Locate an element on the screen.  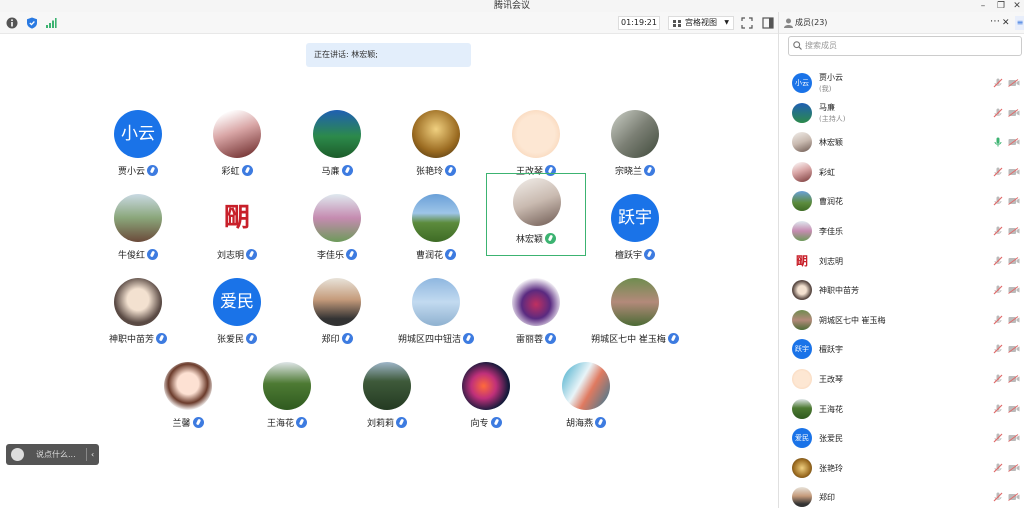
member-row: 曹润花 is located at coordinates (901, 201).